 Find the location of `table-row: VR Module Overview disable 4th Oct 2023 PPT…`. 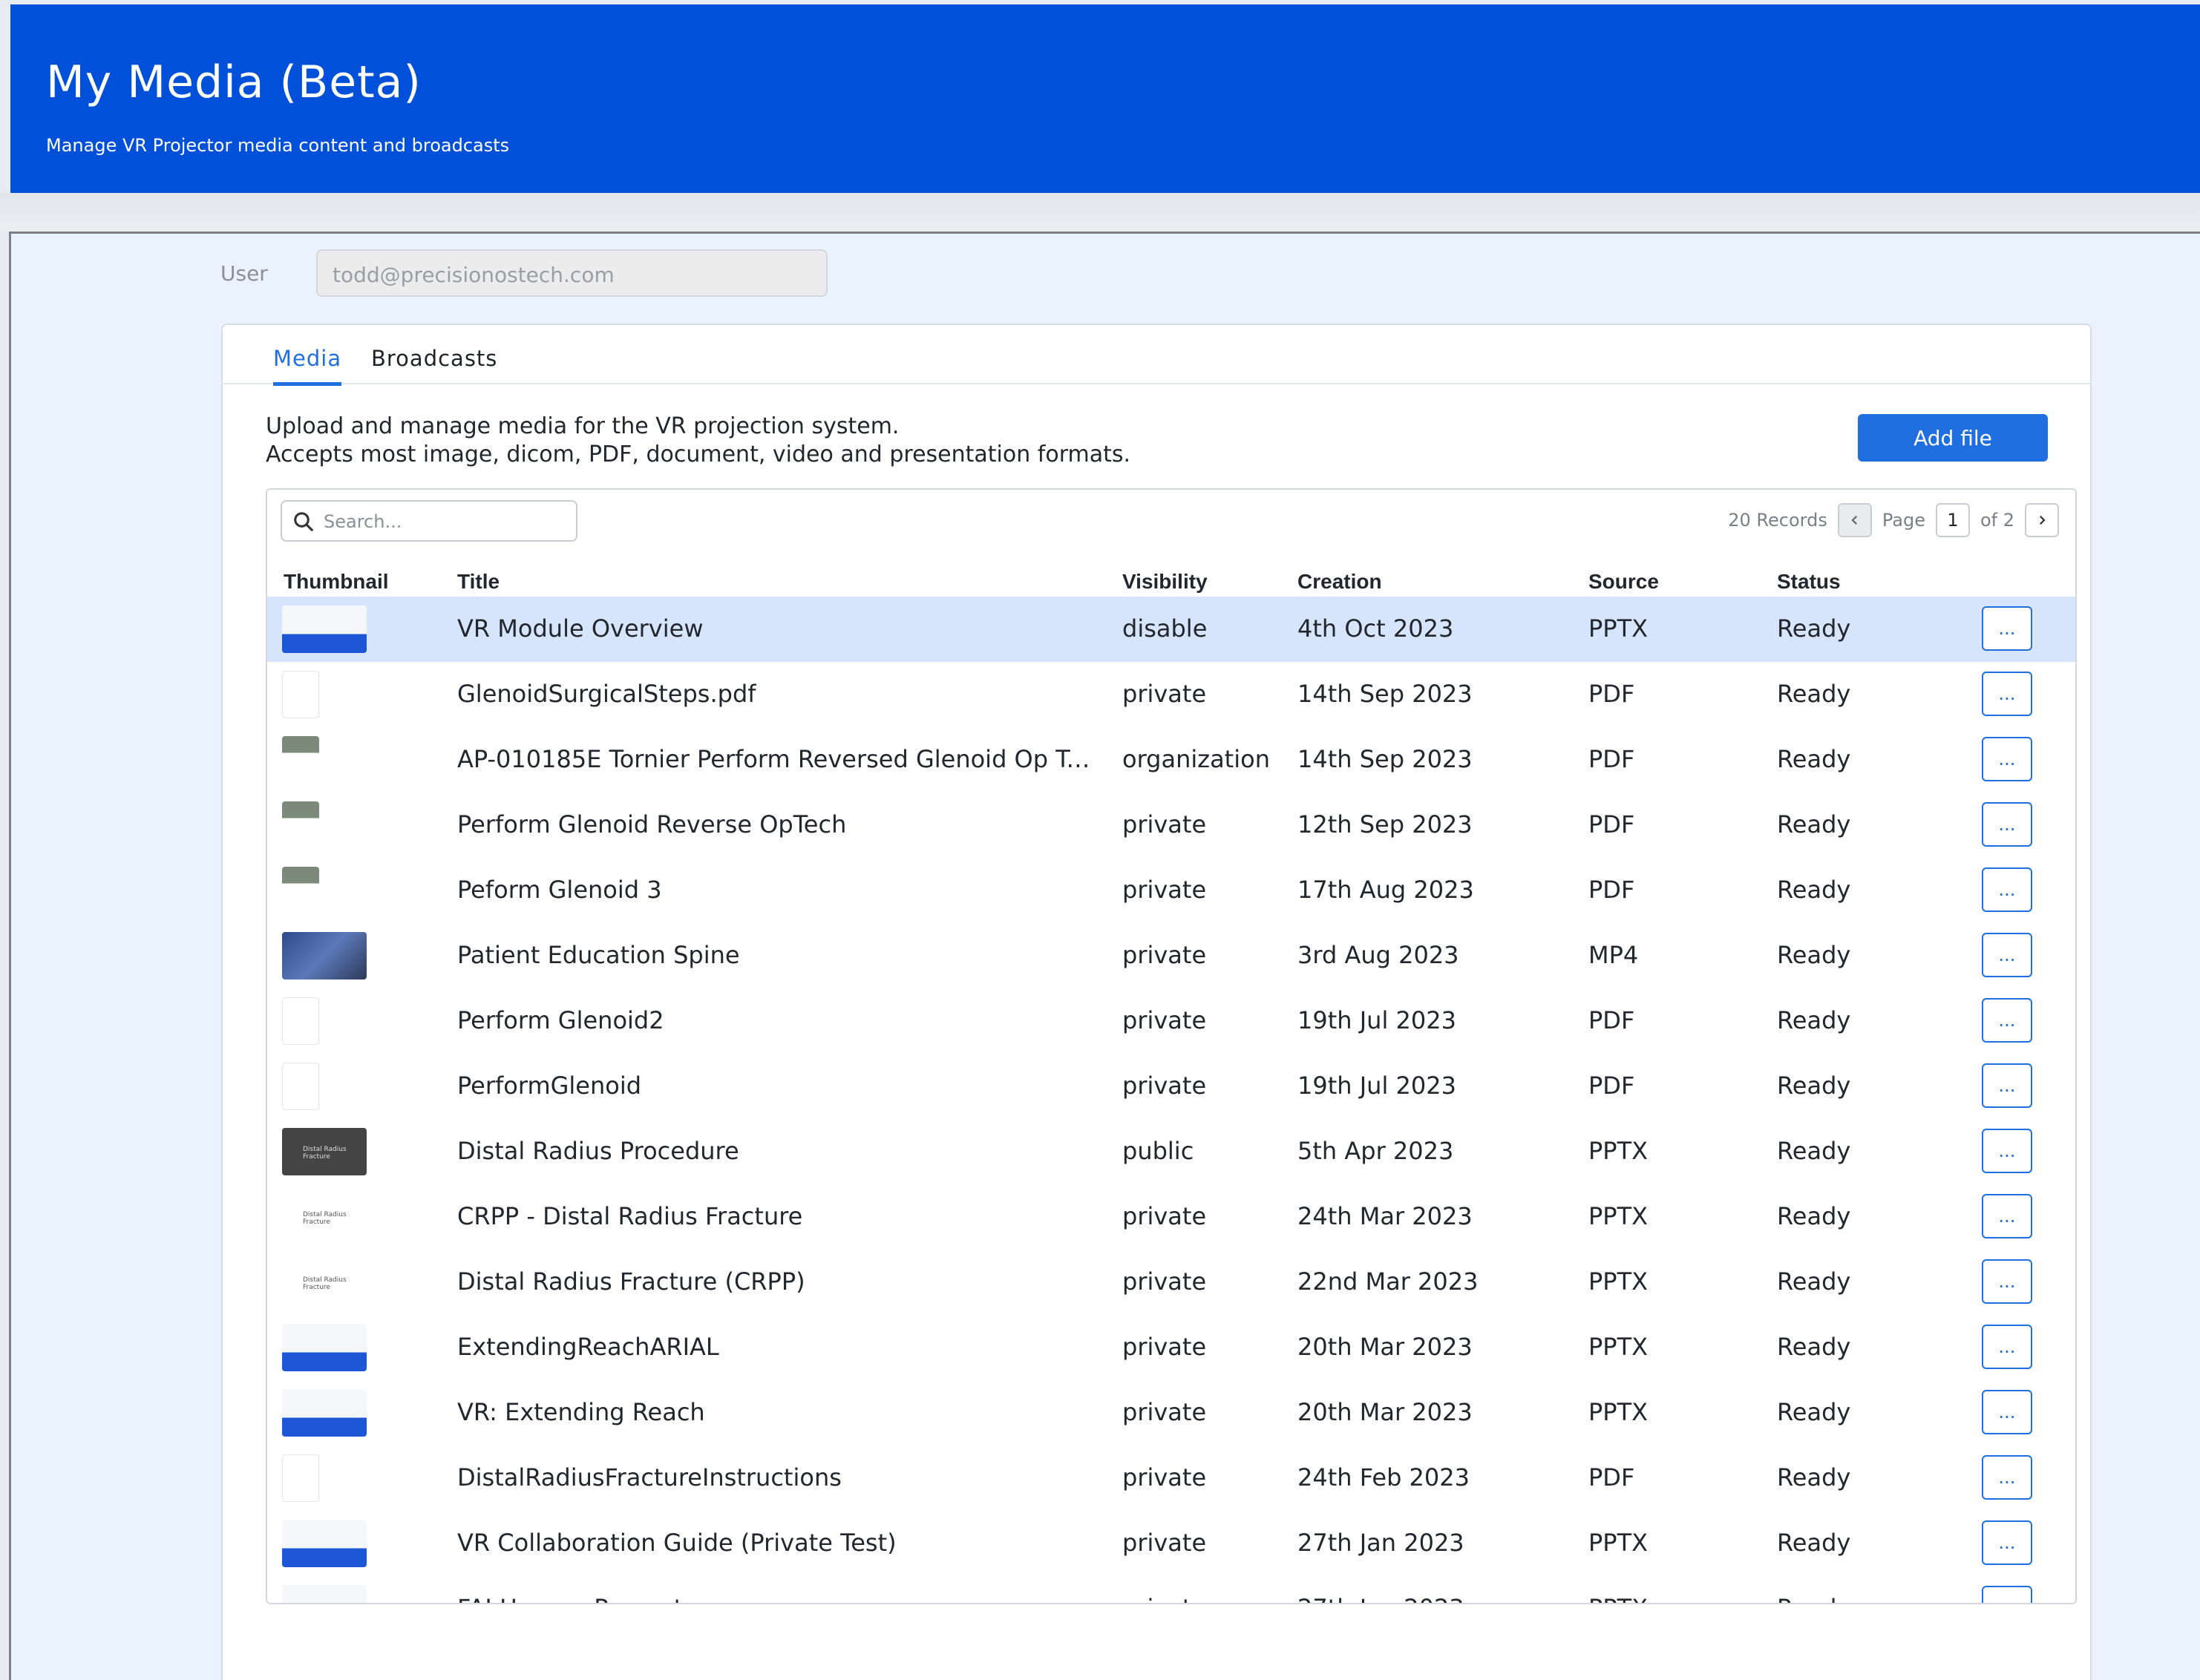

table-row: VR Module Overview disable 4th Oct 2023 PPT… is located at coordinates (1171, 630).